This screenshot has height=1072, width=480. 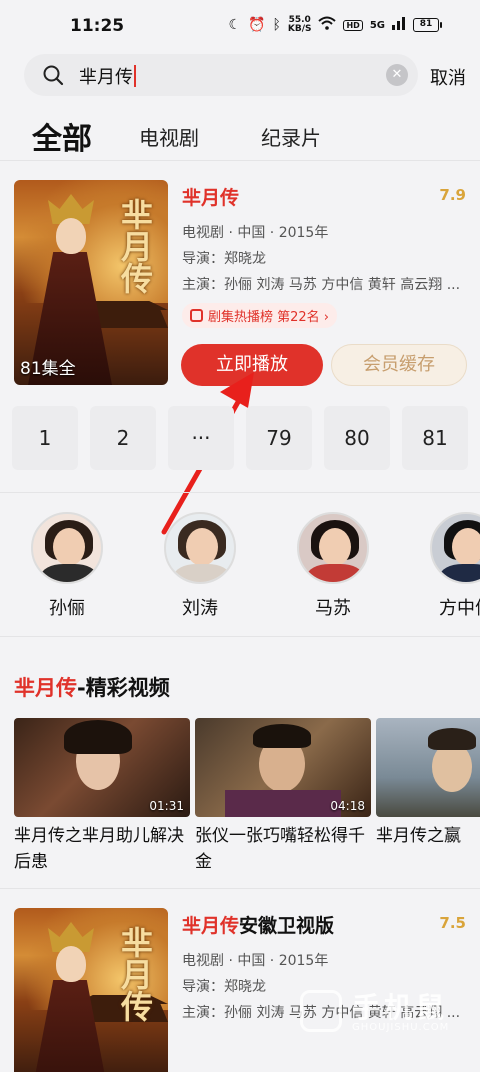 I want to click on episode-button: 2, so click(x=123, y=438).